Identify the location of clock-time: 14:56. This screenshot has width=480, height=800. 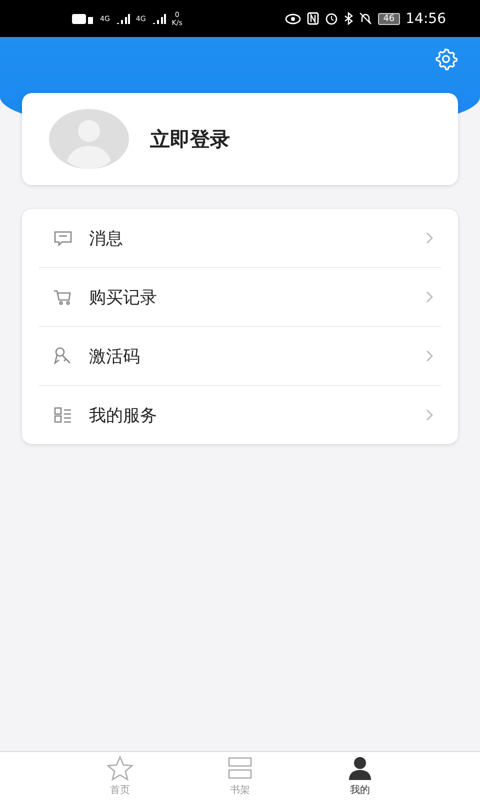
(426, 18).